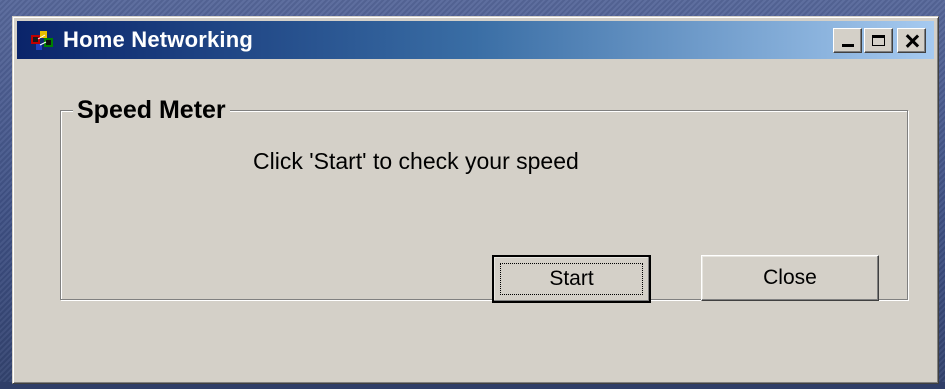 The height and width of the screenshot is (389, 945). I want to click on home-networking-icon, so click(42, 40).